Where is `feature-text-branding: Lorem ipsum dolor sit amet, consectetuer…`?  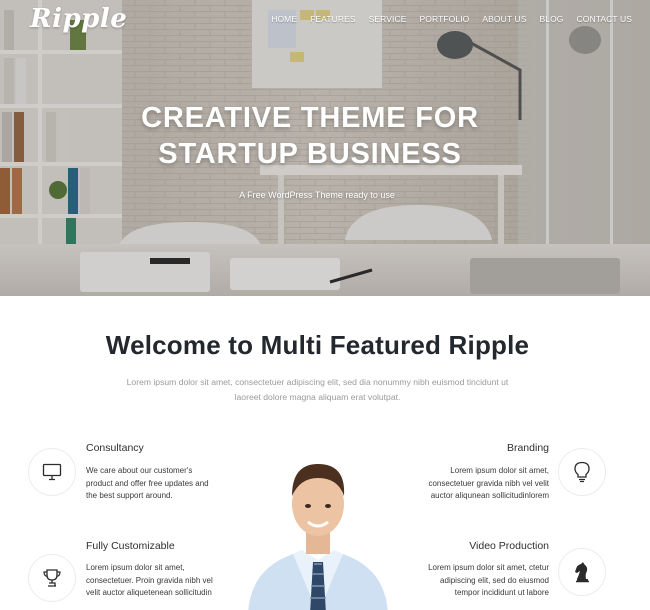
feature-text-branding: Lorem ipsum dolor sit amet, consectetuer… is located at coordinates (488, 483).